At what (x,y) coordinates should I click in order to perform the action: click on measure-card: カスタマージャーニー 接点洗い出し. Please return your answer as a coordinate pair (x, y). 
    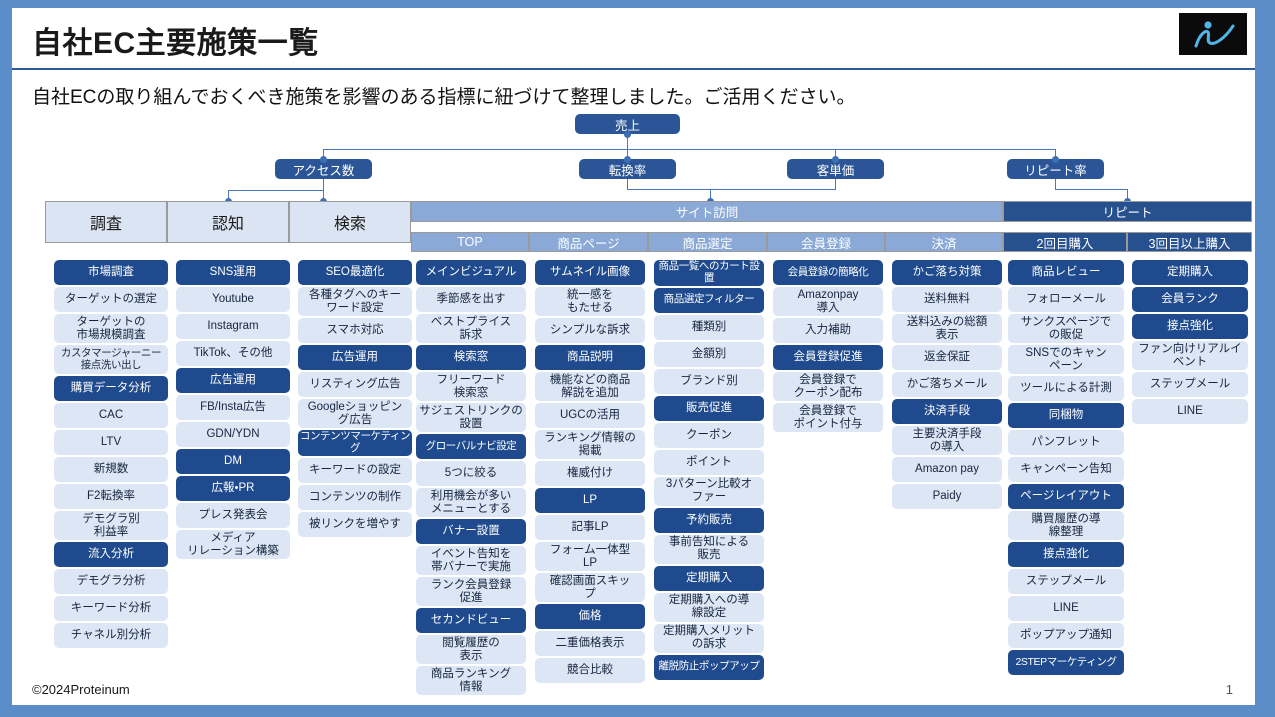
    Looking at the image, I should click on (111, 359).